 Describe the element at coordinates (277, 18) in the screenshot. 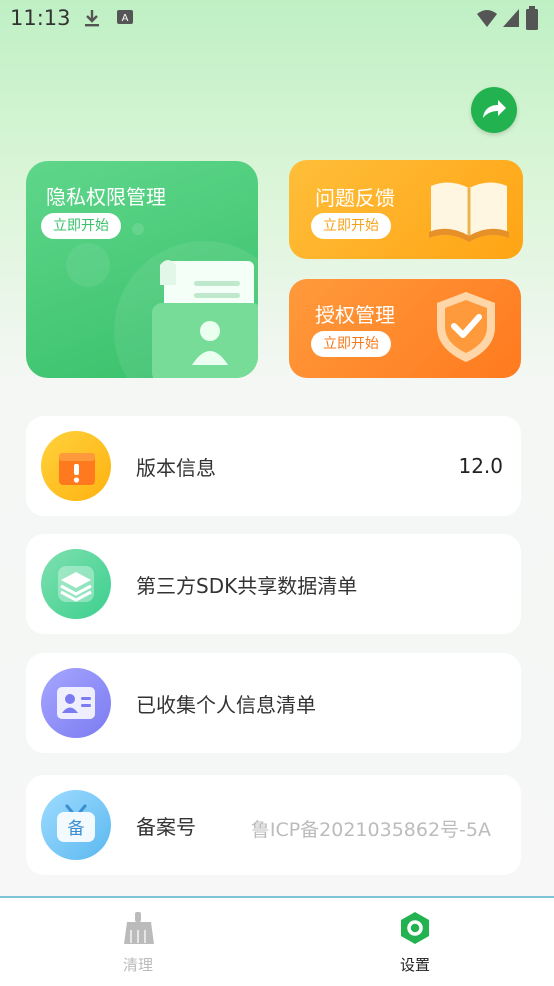

I see `status-bar: 11:13 A` at that location.